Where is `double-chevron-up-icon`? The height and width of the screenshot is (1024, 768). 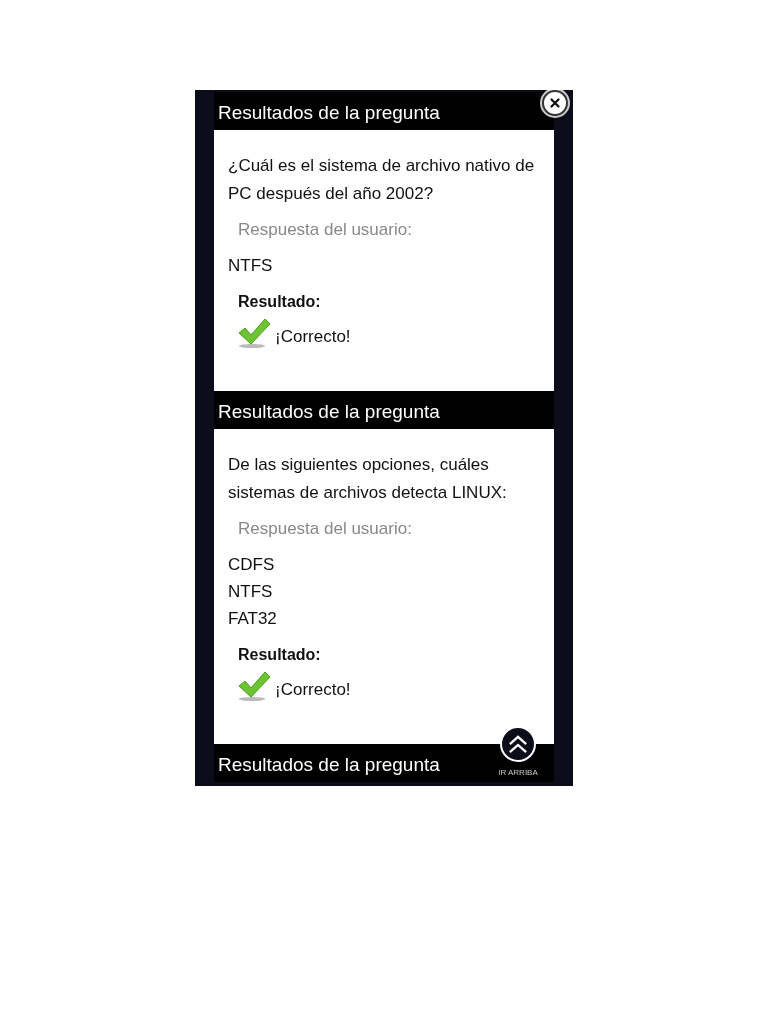 double-chevron-up-icon is located at coordinates (518, 744).